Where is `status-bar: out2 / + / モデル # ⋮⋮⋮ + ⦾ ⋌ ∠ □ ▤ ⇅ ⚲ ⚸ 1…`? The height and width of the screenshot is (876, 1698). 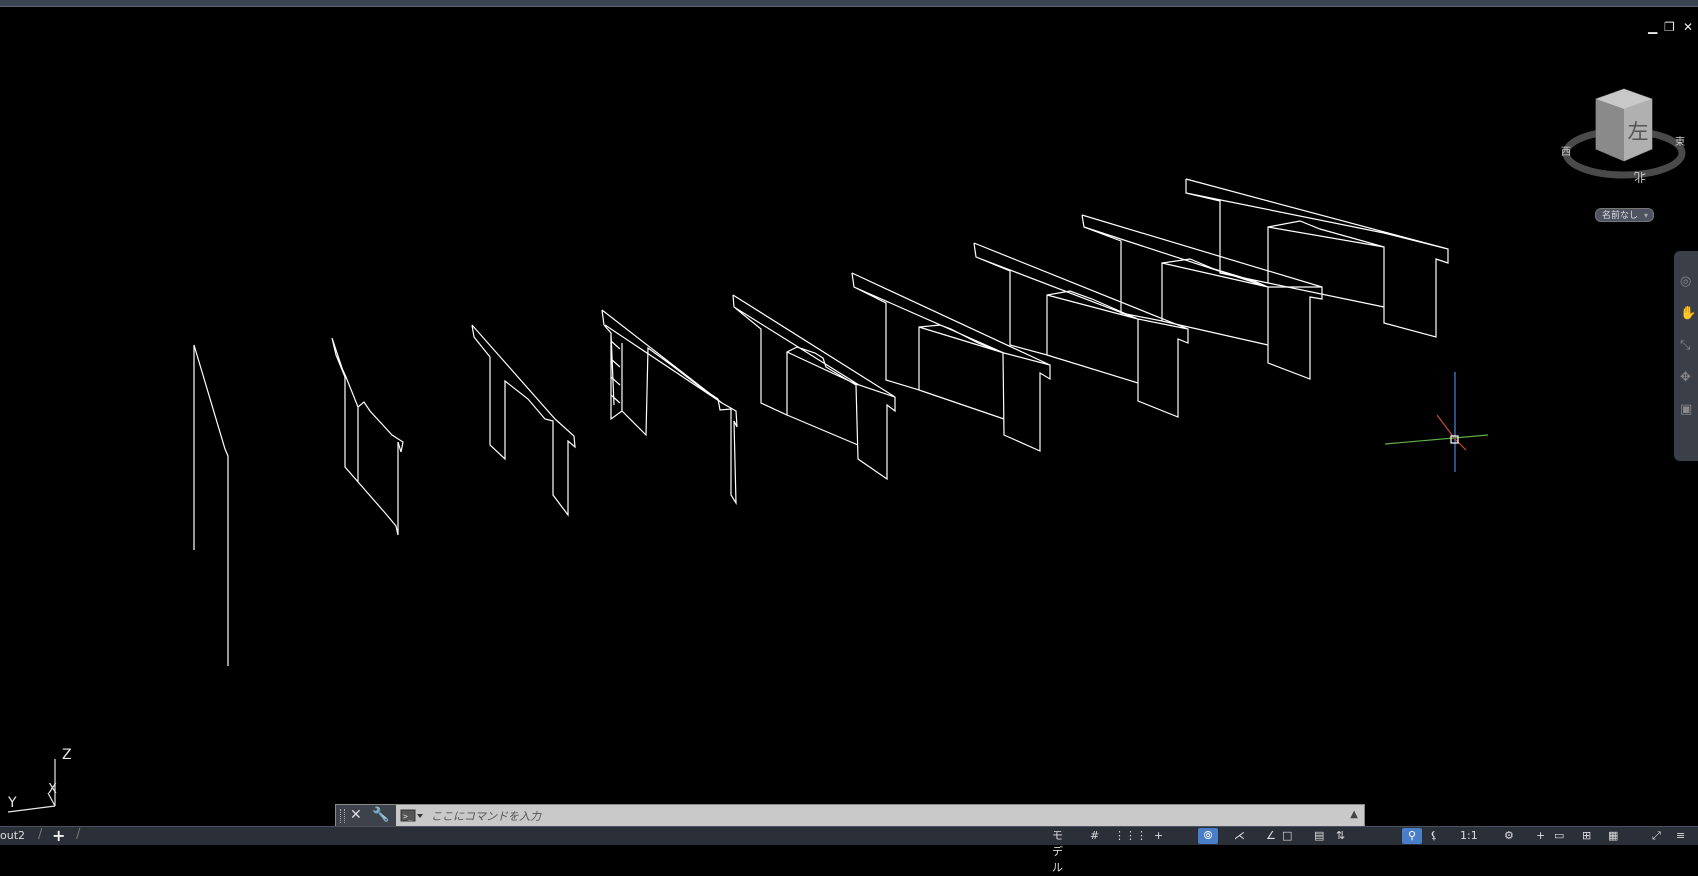
status-bar: out2 / + / モデル # ⋮⋮⋮ + ⦾ ⋌ ∠ □ ▤ ⇅ ⚲ ⚸ 1… is located at coordinates (849, 850).